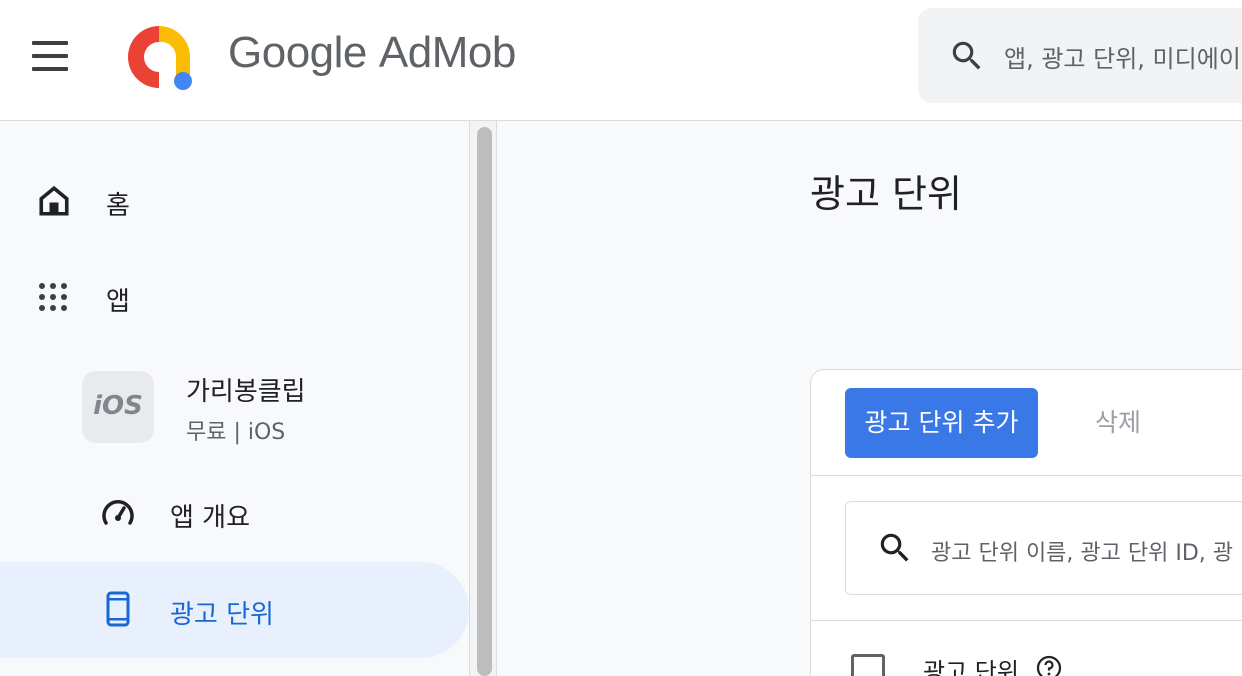 This screenshot has height=676, width=1242. Describe the element at coordinates (484, 401) in the screenshot. I see `sidebar-scrollbar-thumb` at that location.